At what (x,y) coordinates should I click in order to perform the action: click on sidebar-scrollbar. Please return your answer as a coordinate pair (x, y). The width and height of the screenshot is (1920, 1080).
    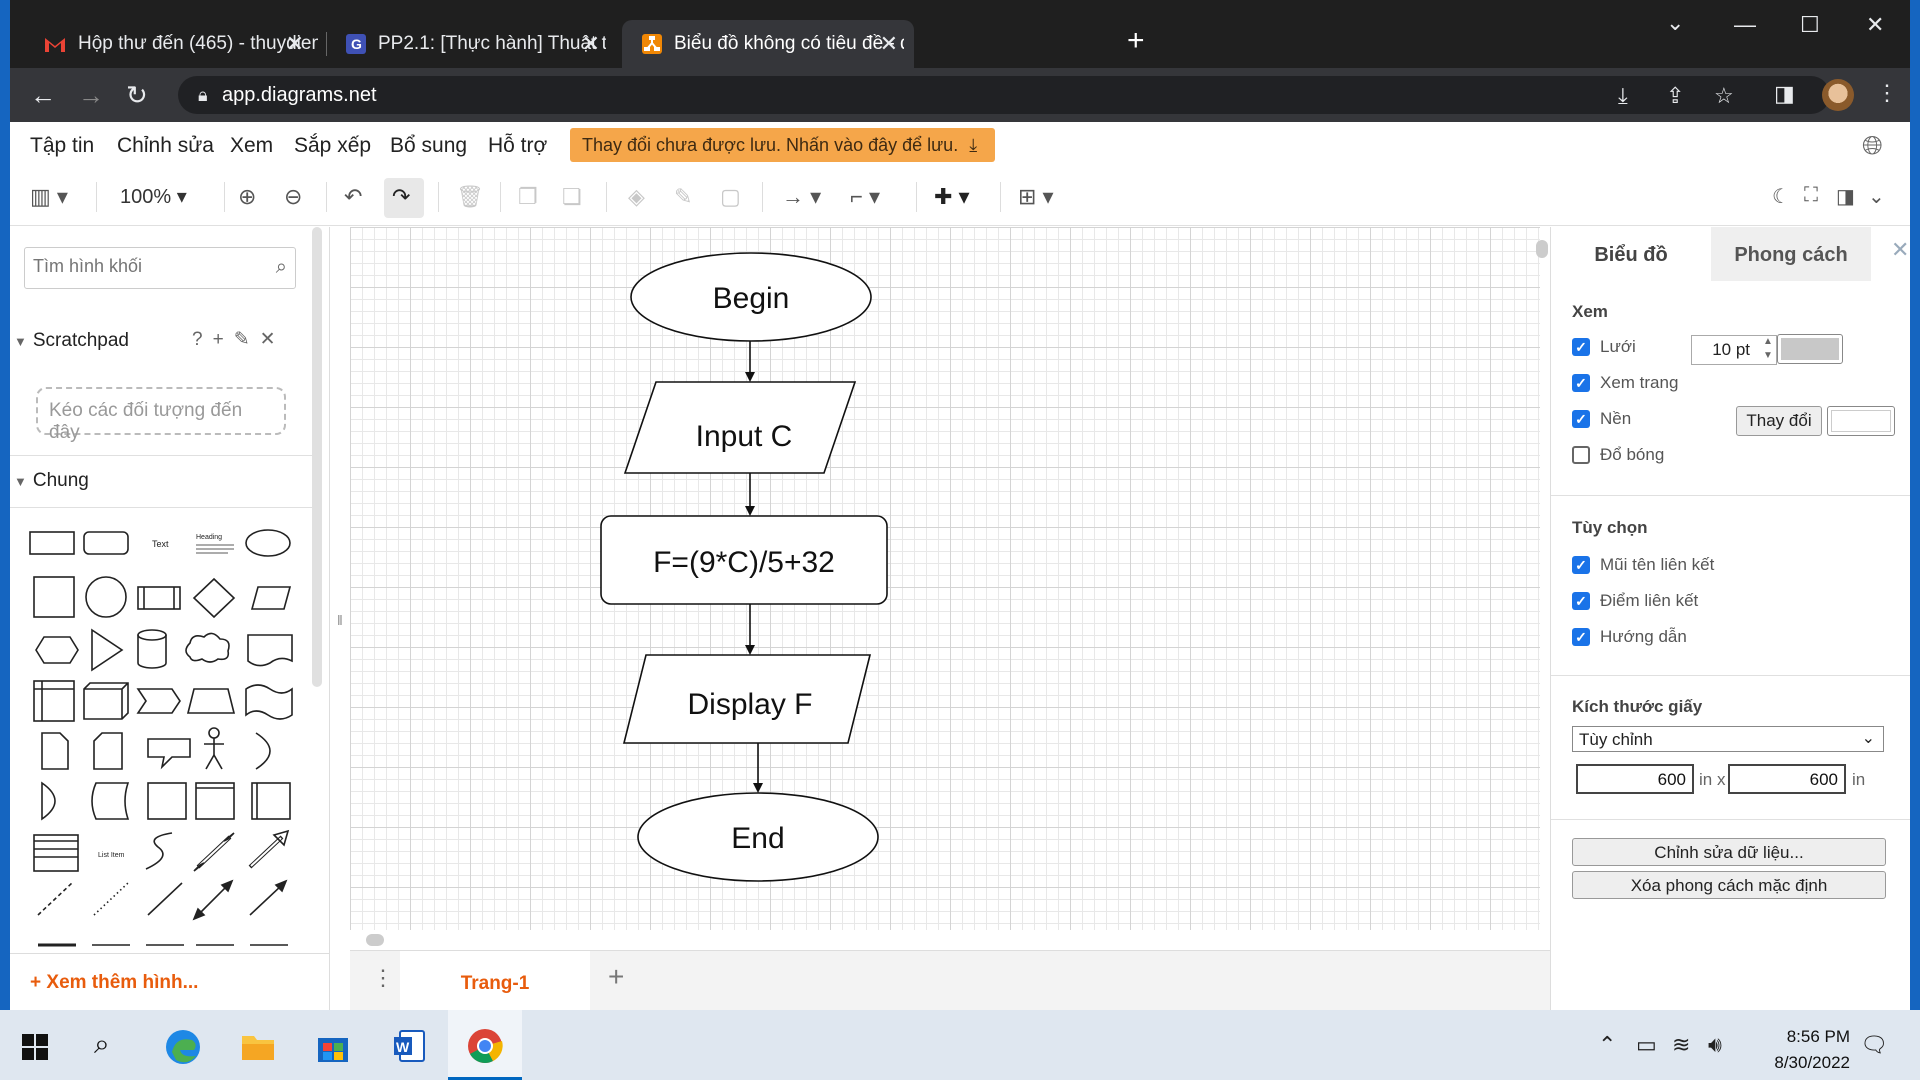
    Looking at the image, I should click on (317, 457).